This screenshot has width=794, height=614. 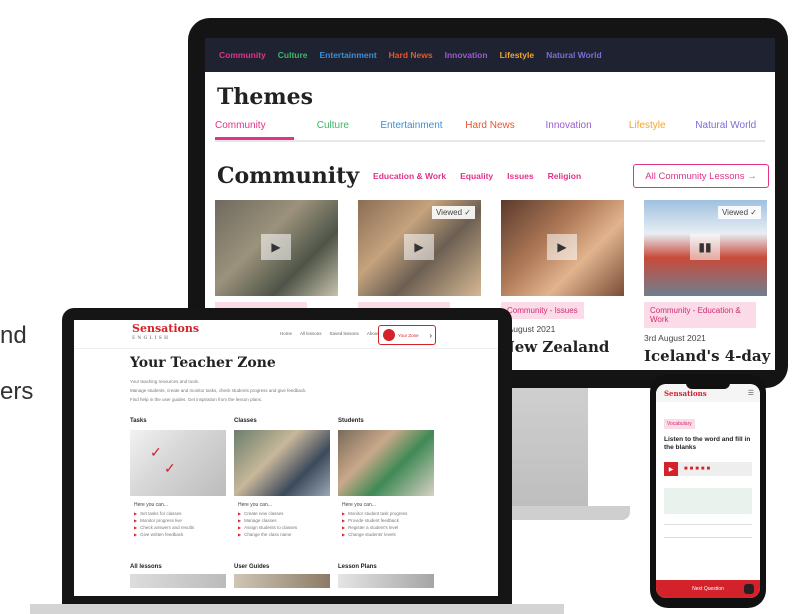 What do you see at coordinates (751, 393) in the screenshot?
I see `menu-icon: ☰` at bounding box center [751, 393].